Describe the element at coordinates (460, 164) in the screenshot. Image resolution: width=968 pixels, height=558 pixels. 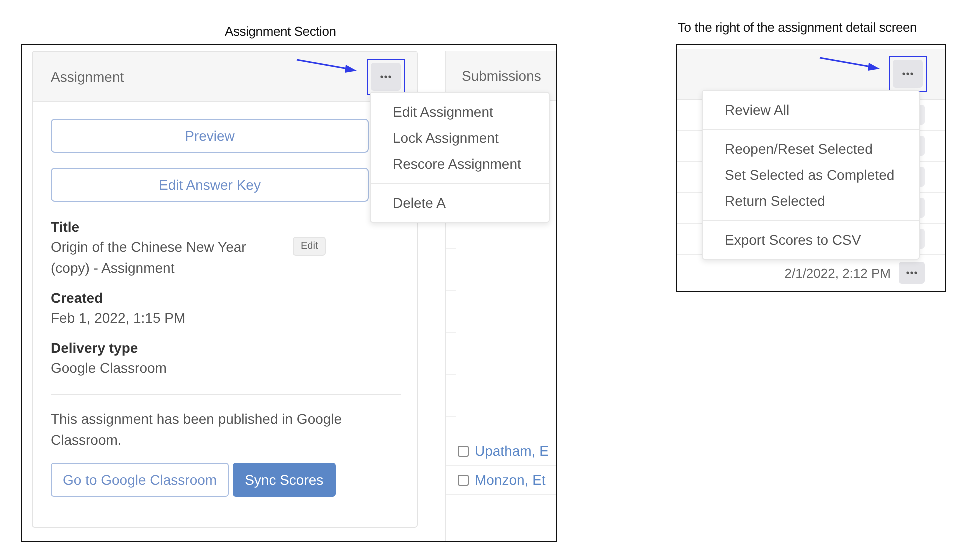
I see `menu-item: Rescore Assignment` at that location.